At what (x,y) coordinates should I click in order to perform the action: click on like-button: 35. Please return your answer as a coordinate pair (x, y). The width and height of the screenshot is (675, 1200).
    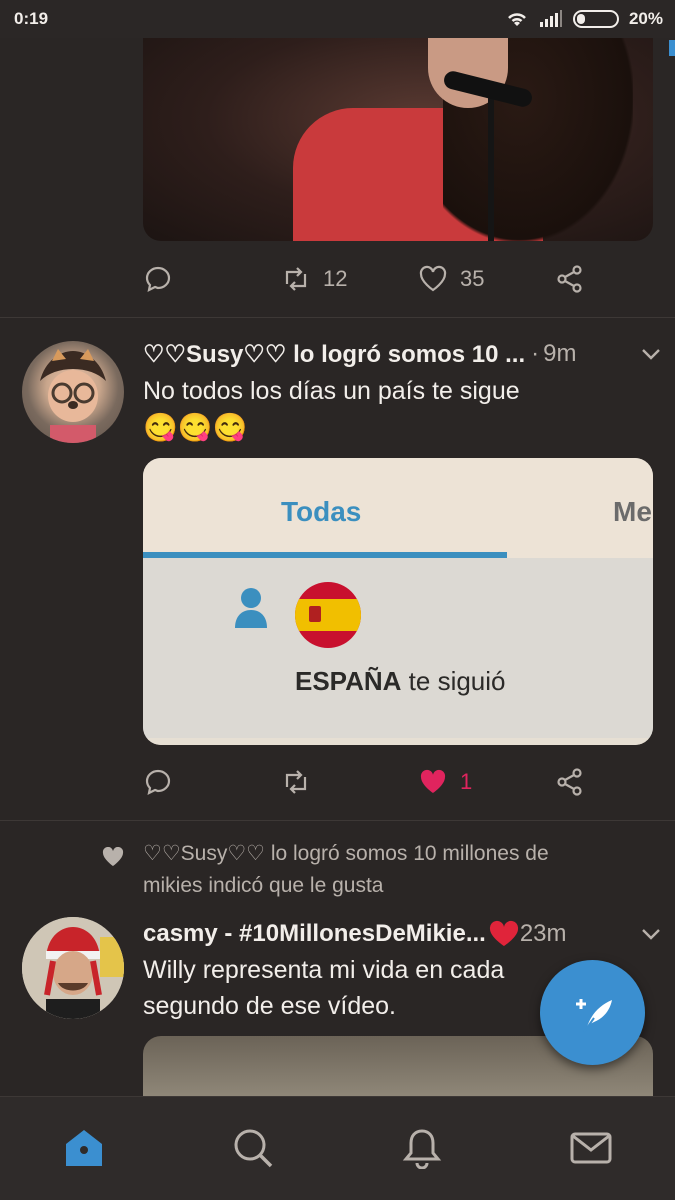
    Looking at the image, I should click on (451, 279).